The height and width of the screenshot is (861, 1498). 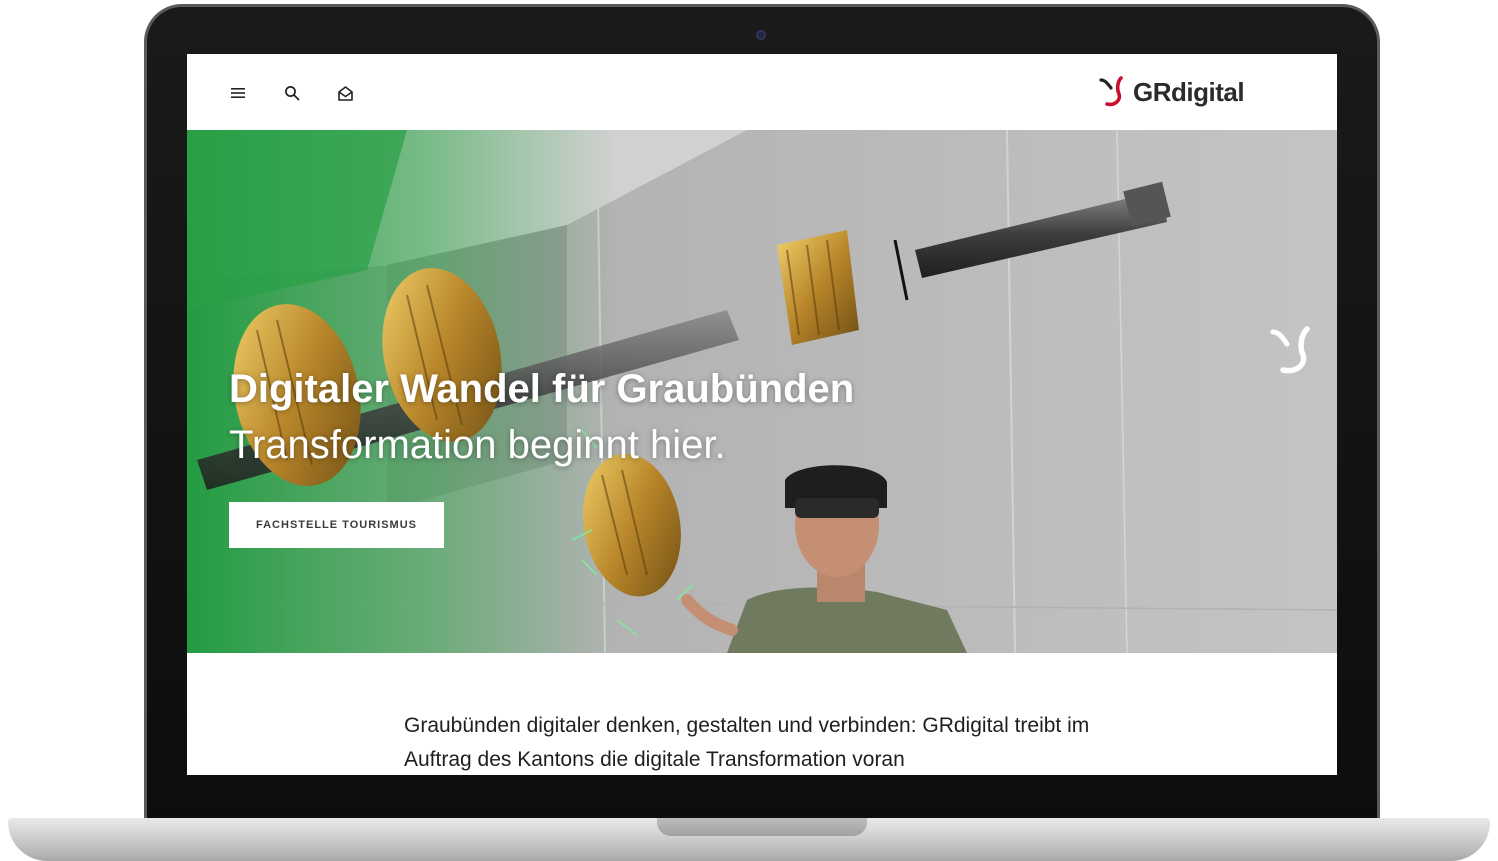 What do you see at coordinates (1290, 350) in the screenshot?
I see `grdigital-mark-icon` at bounding box center [1290, 350].